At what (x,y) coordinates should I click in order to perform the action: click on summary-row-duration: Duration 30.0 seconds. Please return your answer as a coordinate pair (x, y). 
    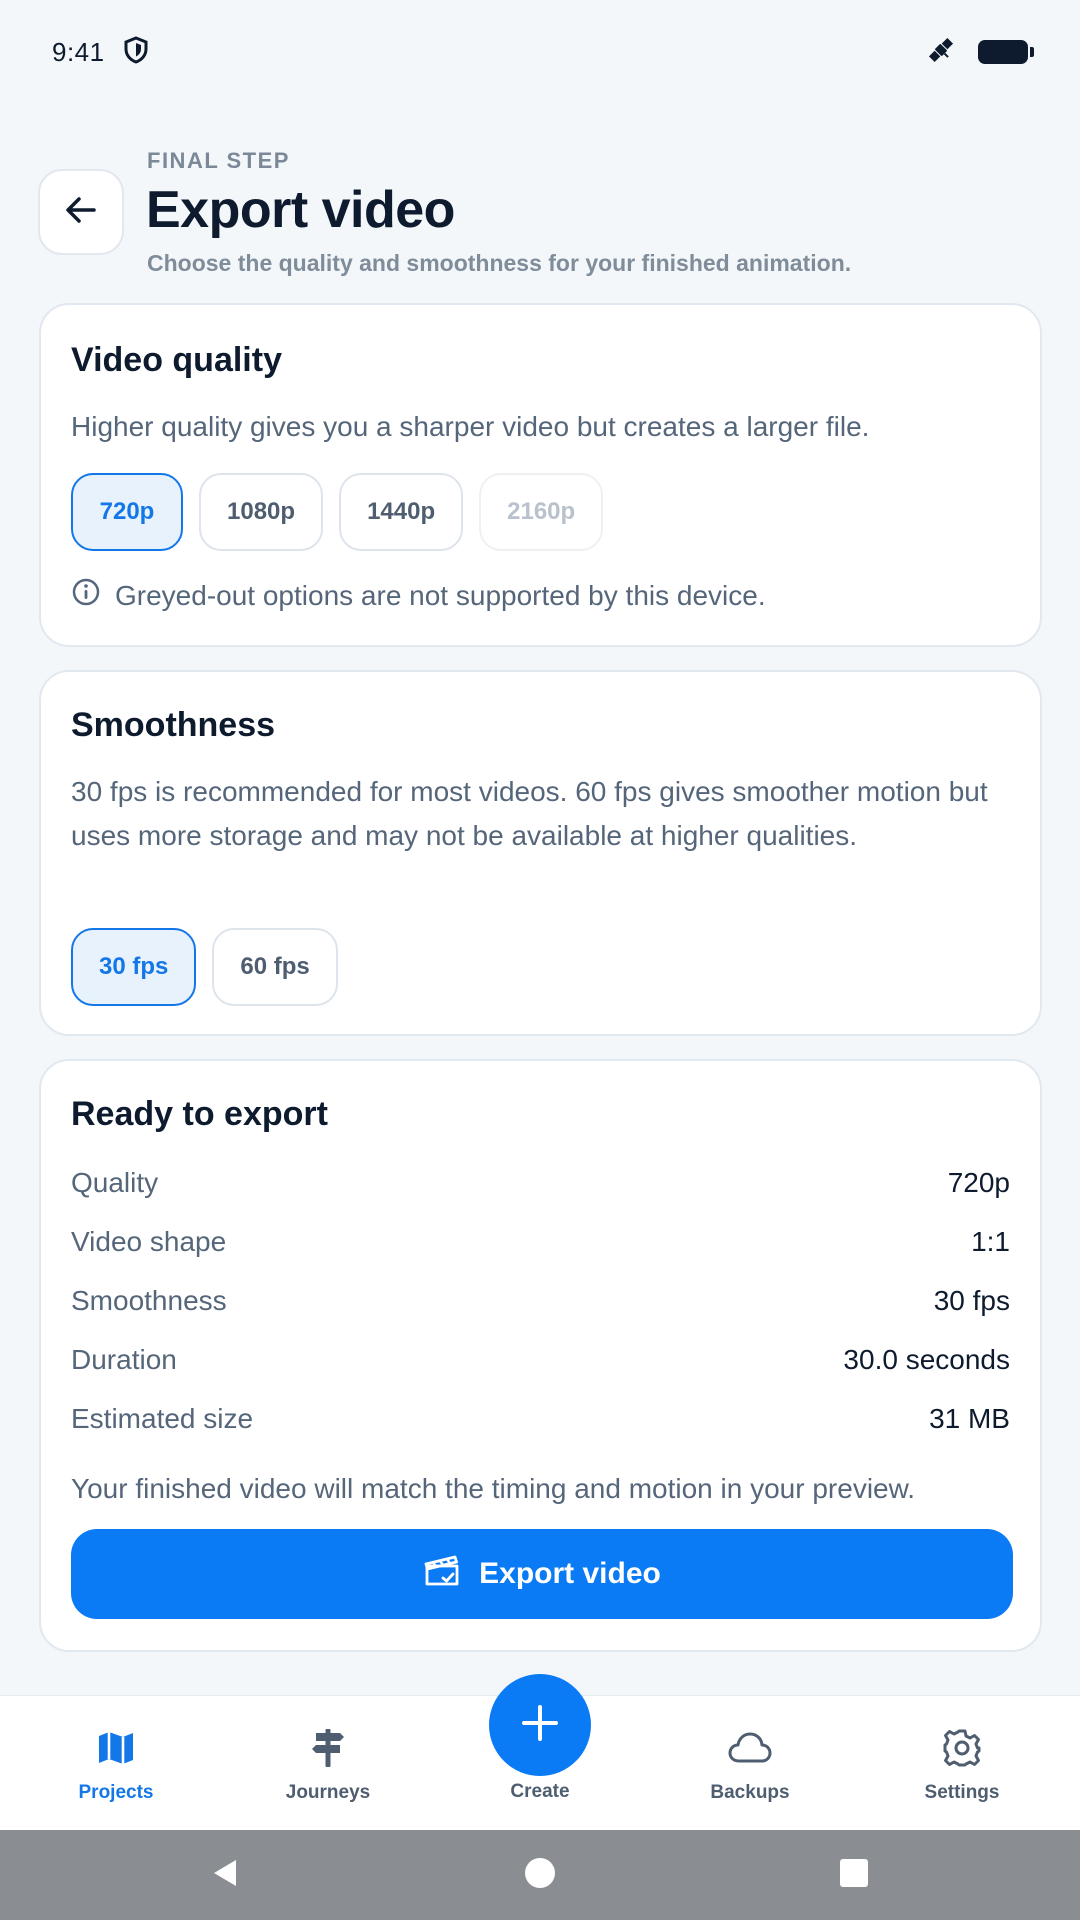
    Looking at the image, I should click on (540, 1360).